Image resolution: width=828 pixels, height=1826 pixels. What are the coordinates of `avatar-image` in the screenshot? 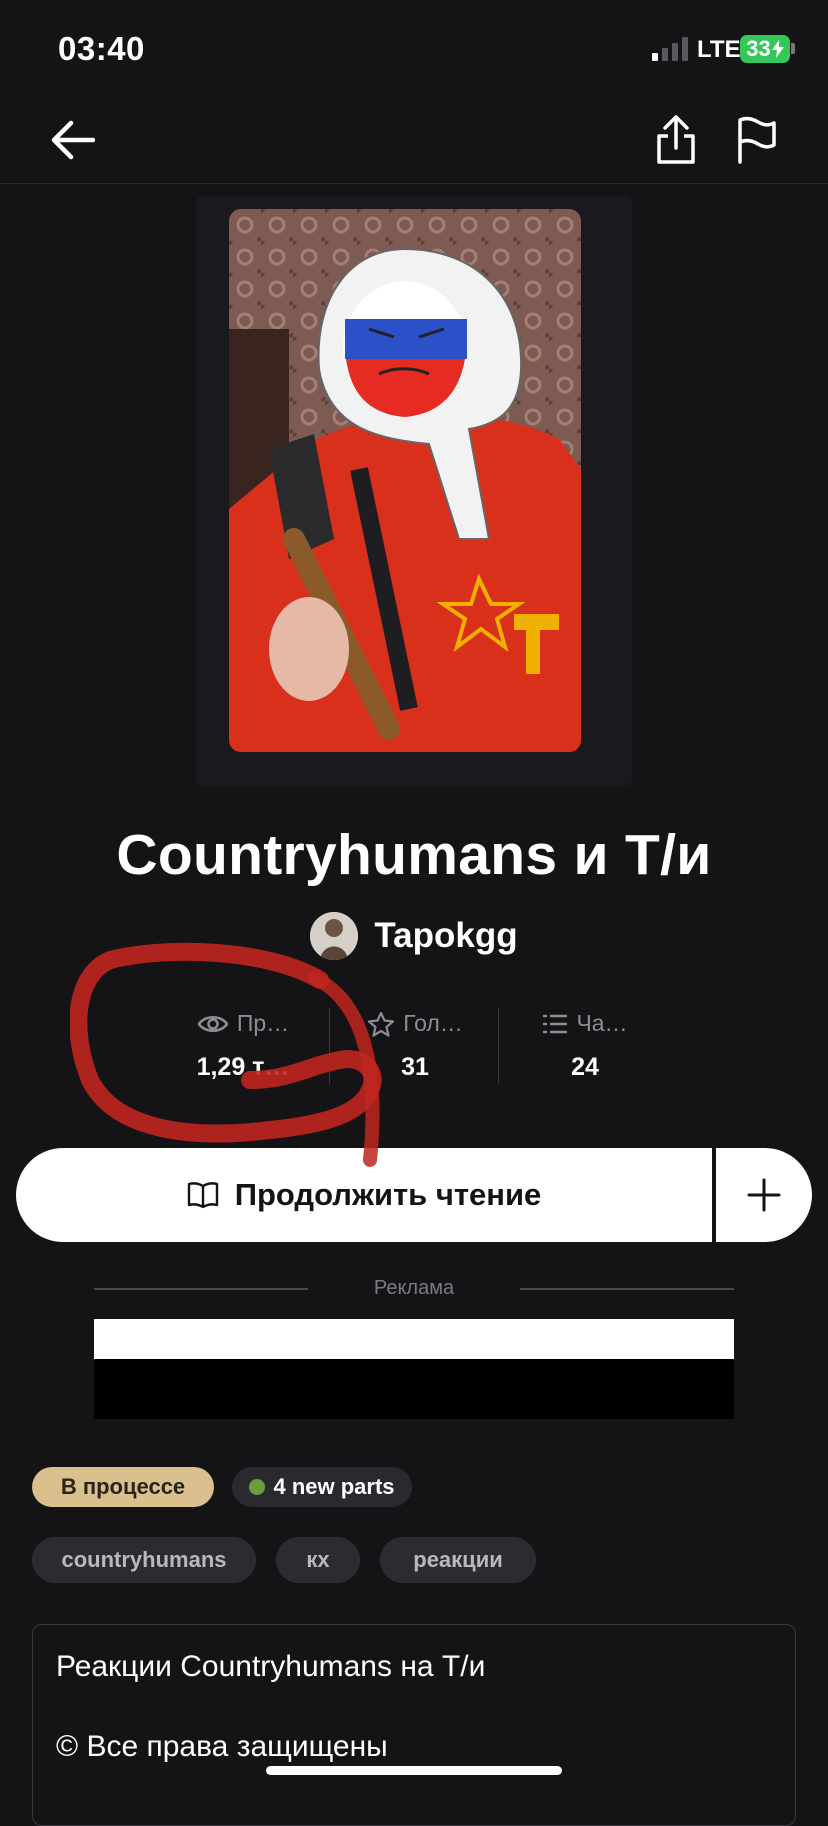 It's located at (334, 936).